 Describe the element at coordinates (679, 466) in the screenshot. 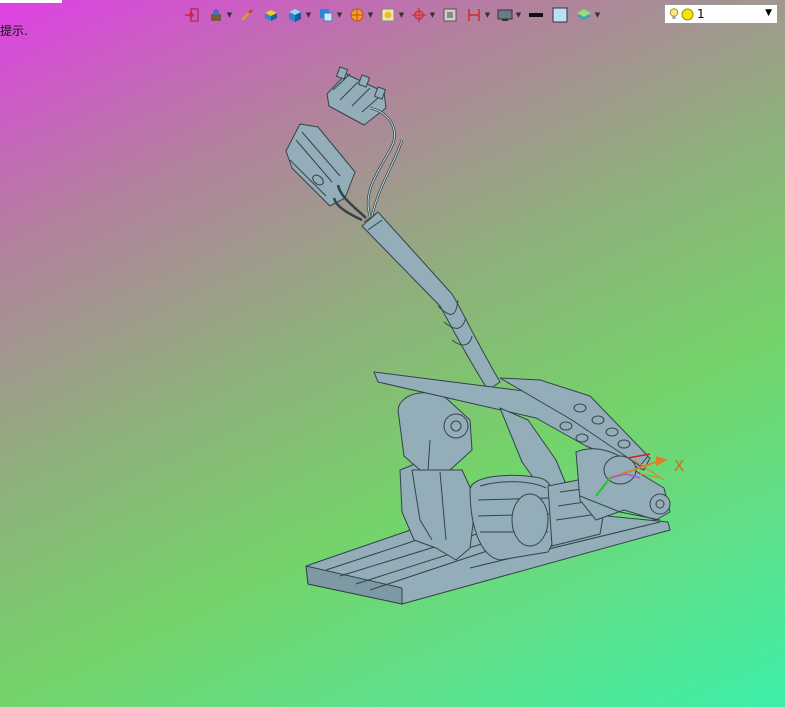

I see `axis-x-label: X` at that location.